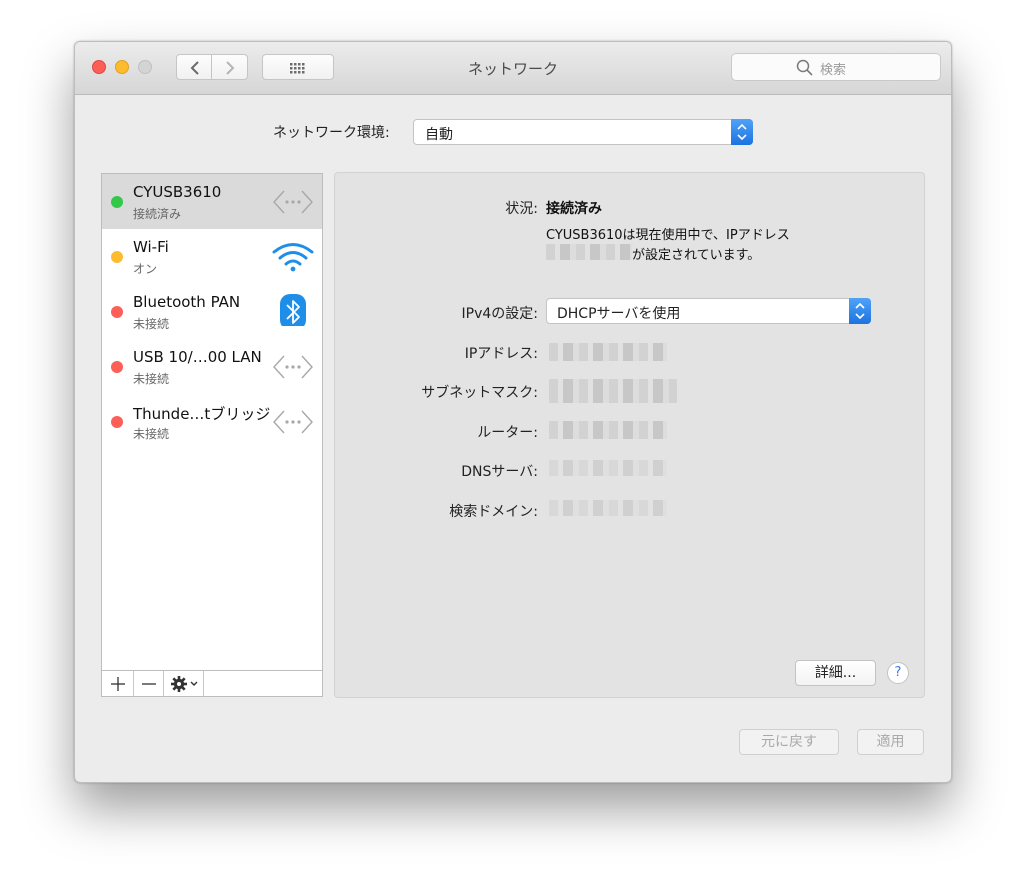 The image size is (1024, 886). I want to click on search-placeholder: 検索, so click(833, 70).